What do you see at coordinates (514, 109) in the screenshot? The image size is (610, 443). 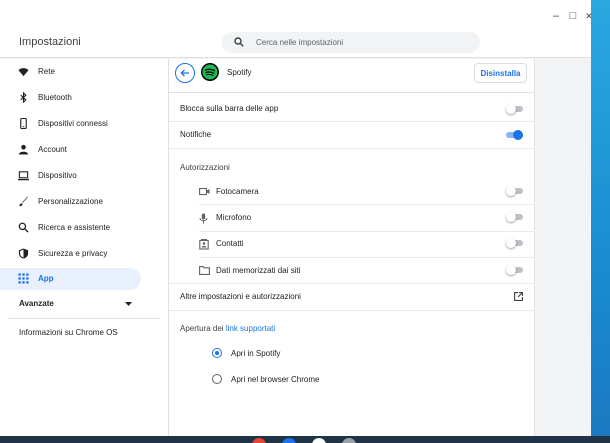 I see `pin-toggle` at bounding box center [514, 109].